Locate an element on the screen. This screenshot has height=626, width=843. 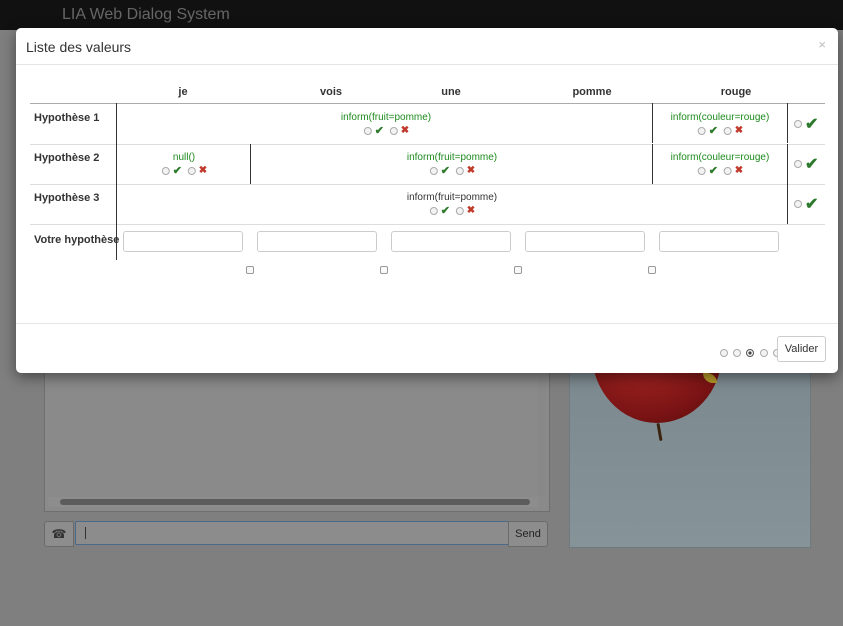
submit-button: Valider is located at coordinates (801, 349).